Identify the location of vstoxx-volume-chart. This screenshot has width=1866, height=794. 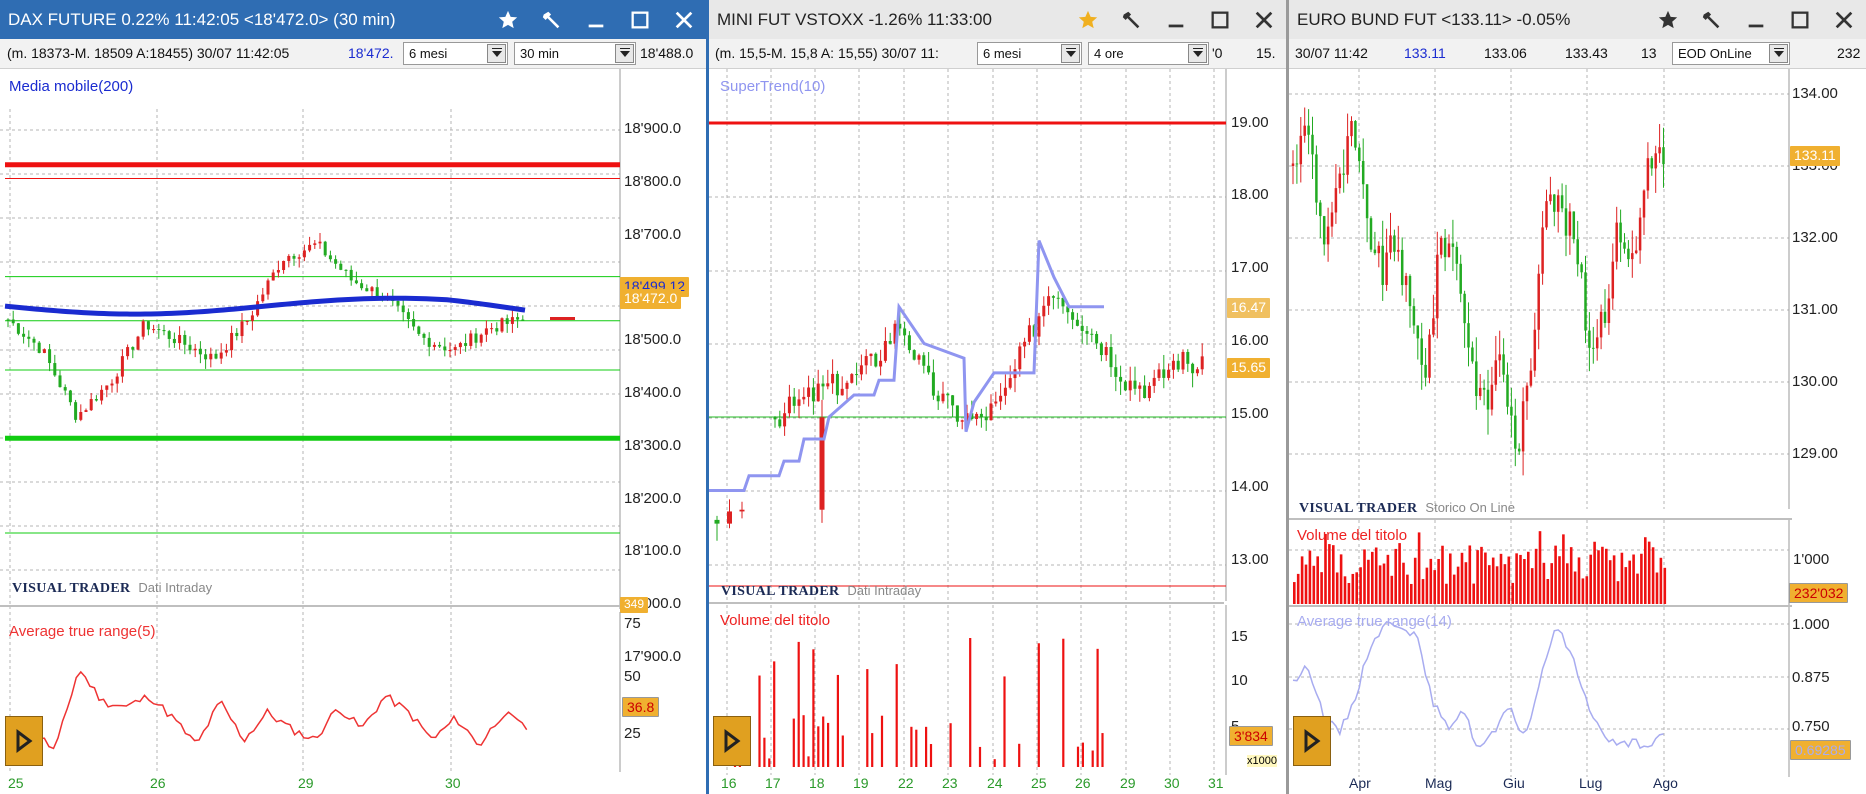
(997, 690).